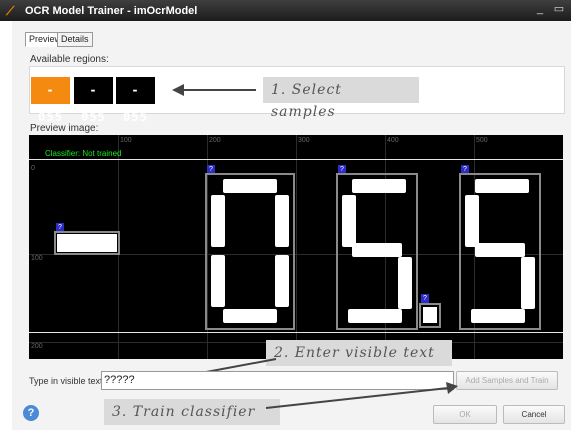 The height and width of the screenshot is (430, 571). What do you see at coordinates (50, 100) in the screenshot?
I see `sample-region-1: - 055` at bounding box center [50, 100].